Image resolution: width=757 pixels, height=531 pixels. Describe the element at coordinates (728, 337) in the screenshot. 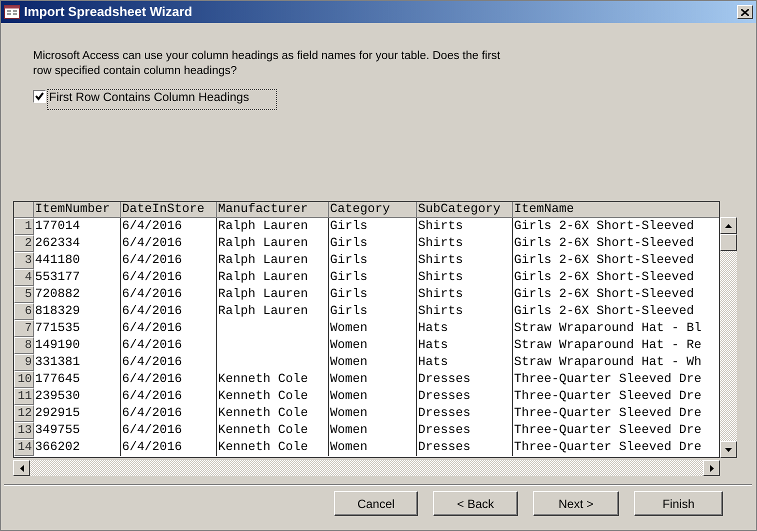

I see `vertical-scrollbar` at that location.